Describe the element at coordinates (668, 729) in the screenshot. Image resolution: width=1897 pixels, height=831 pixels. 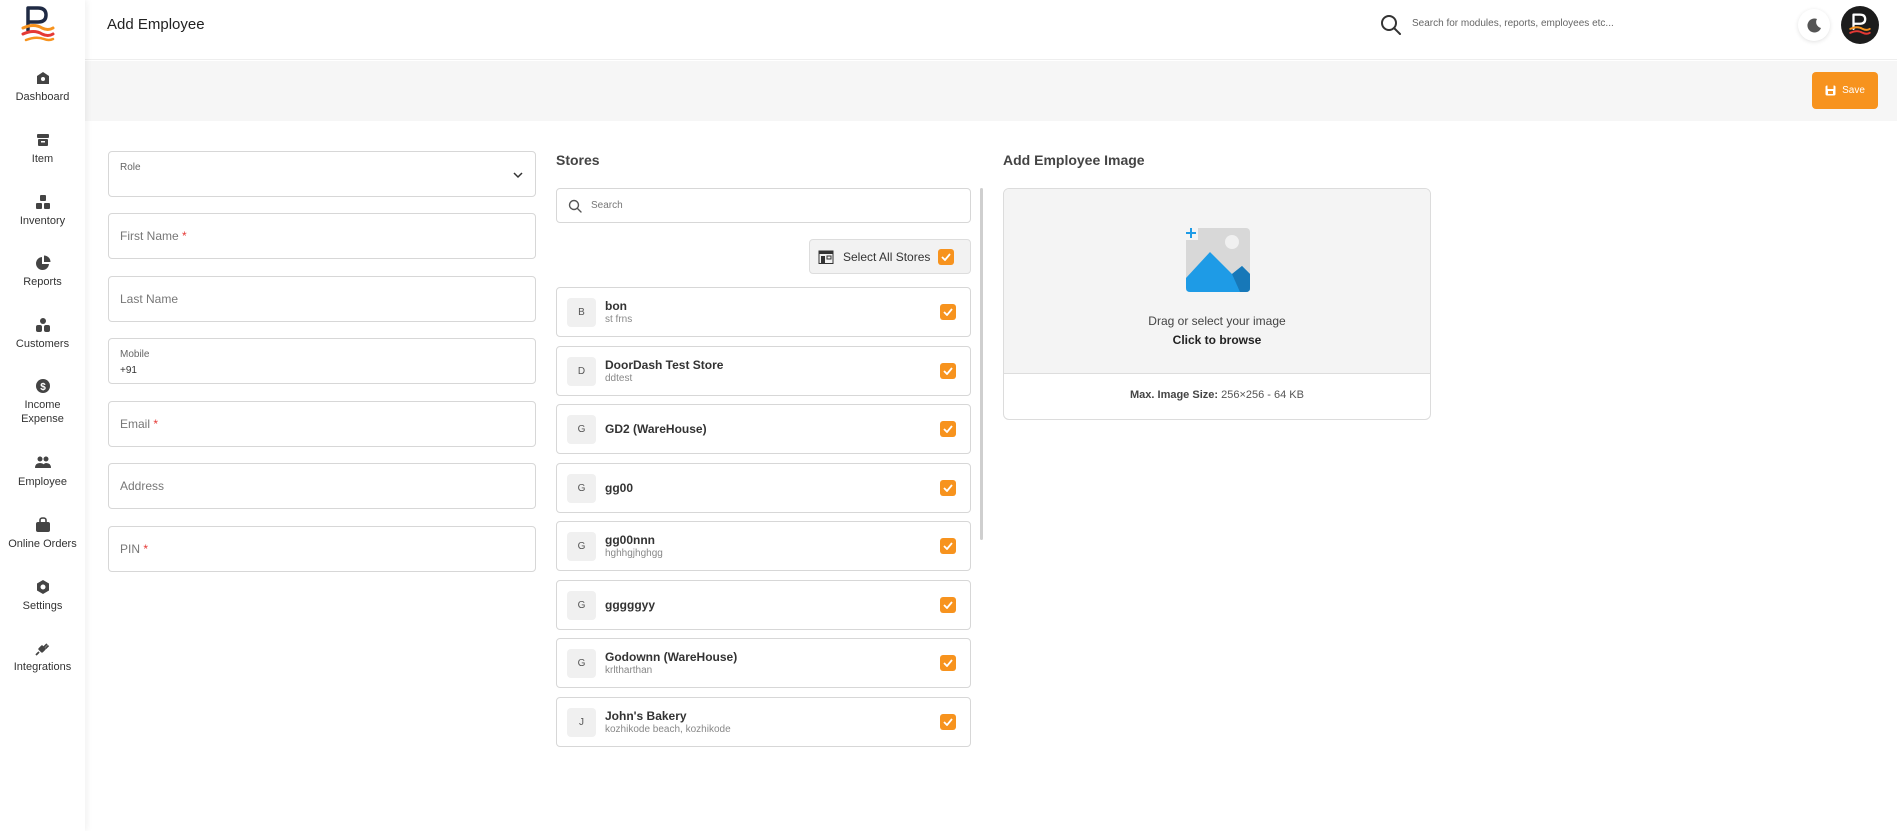
I see `store-subtitle: kozhikode beach, kozhikode` at that location.